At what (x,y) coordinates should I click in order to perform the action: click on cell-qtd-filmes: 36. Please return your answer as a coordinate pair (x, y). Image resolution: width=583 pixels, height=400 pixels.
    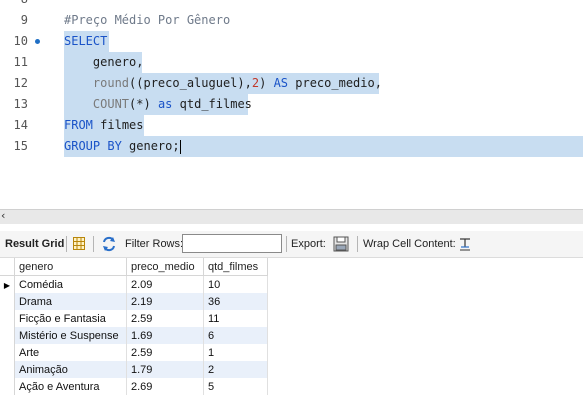
    Looking at the image, I should click on (235, 301).